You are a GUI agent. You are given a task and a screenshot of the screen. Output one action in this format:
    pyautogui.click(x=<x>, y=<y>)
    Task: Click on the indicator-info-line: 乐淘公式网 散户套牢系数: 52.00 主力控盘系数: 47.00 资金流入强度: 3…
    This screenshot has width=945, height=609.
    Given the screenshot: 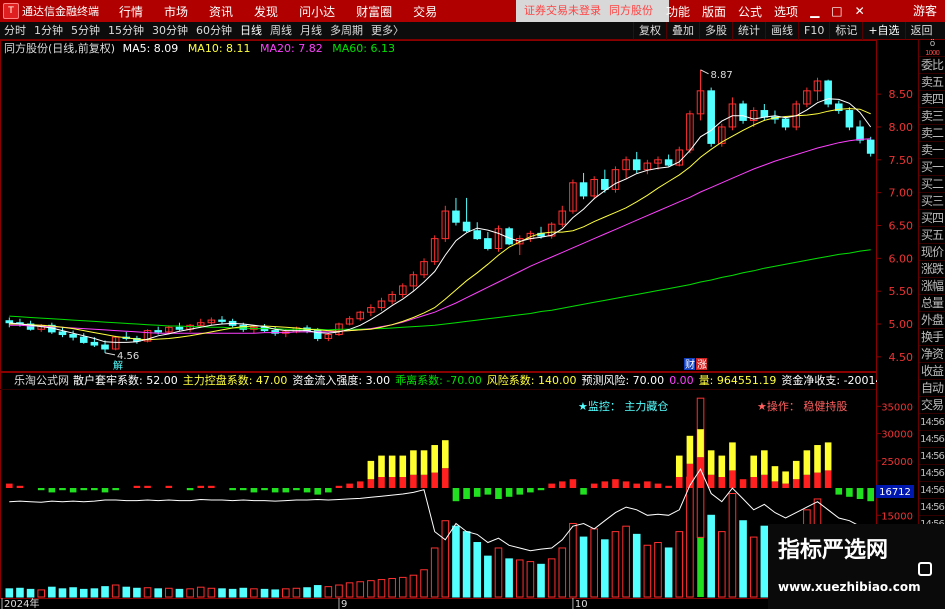 What is the action you would take?
    pyautogui.click(x=438, y=381)
    